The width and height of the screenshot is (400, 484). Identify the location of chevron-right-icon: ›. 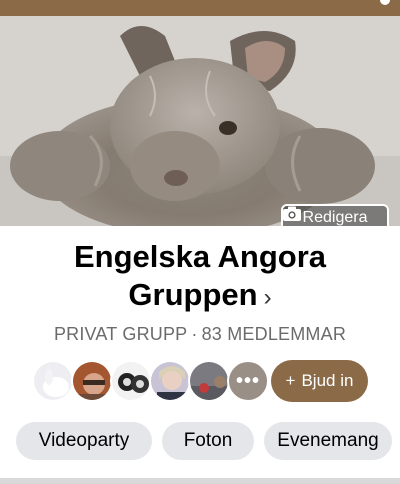
(267, 297).